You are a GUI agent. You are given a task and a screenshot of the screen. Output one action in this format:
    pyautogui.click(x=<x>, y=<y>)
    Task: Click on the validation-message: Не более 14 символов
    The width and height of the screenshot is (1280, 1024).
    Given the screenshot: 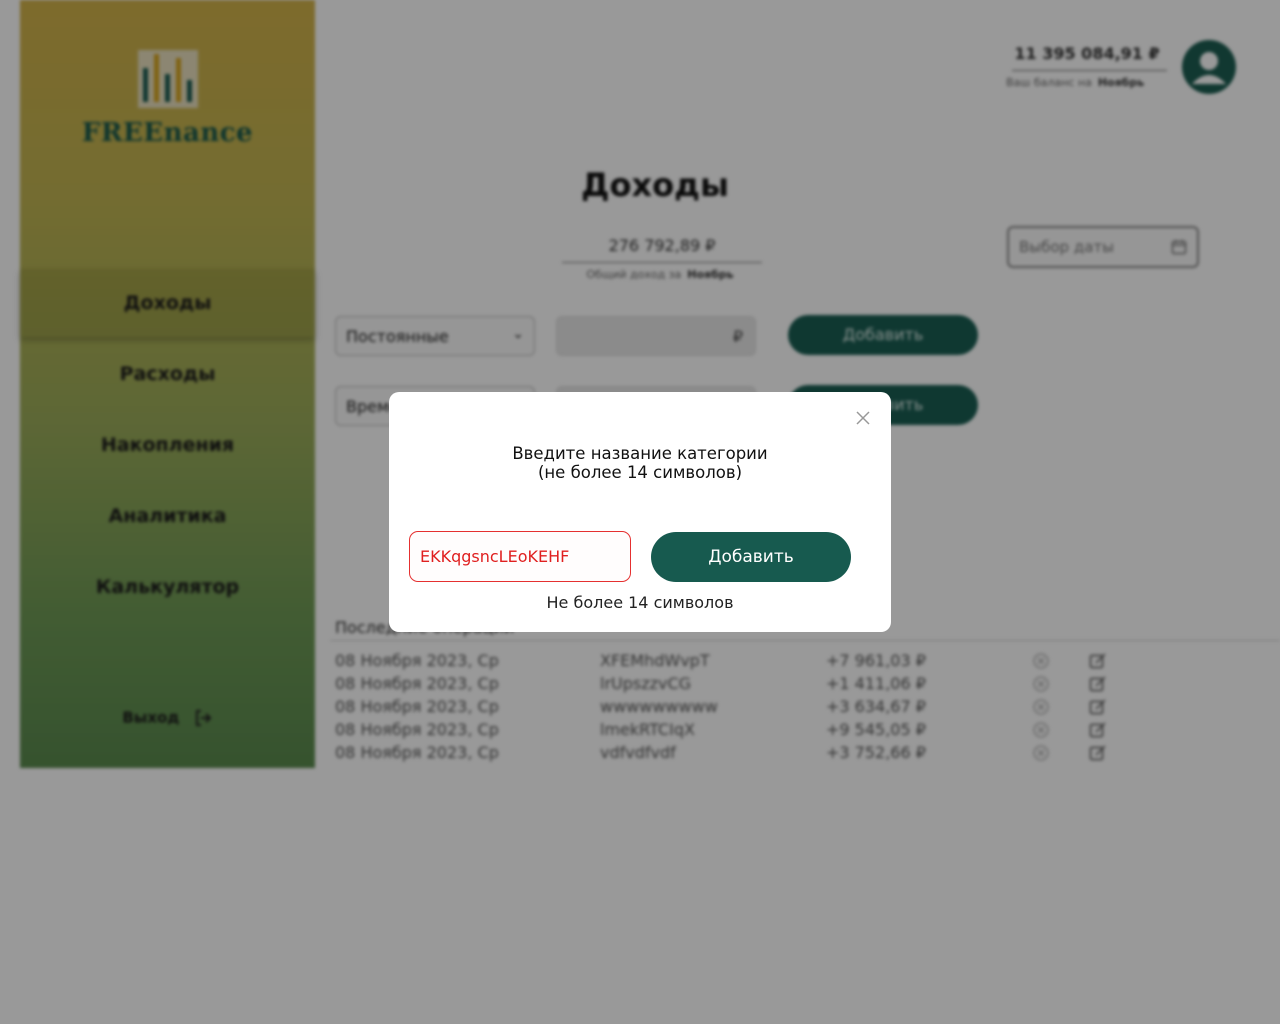 What is the action you would take?
    pyautogui.click(x=640, y=602)
    